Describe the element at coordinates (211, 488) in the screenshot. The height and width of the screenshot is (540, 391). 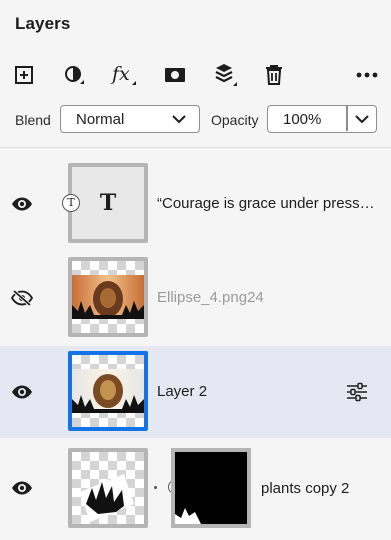
I see `layer-mask-thumbnail` at that location.